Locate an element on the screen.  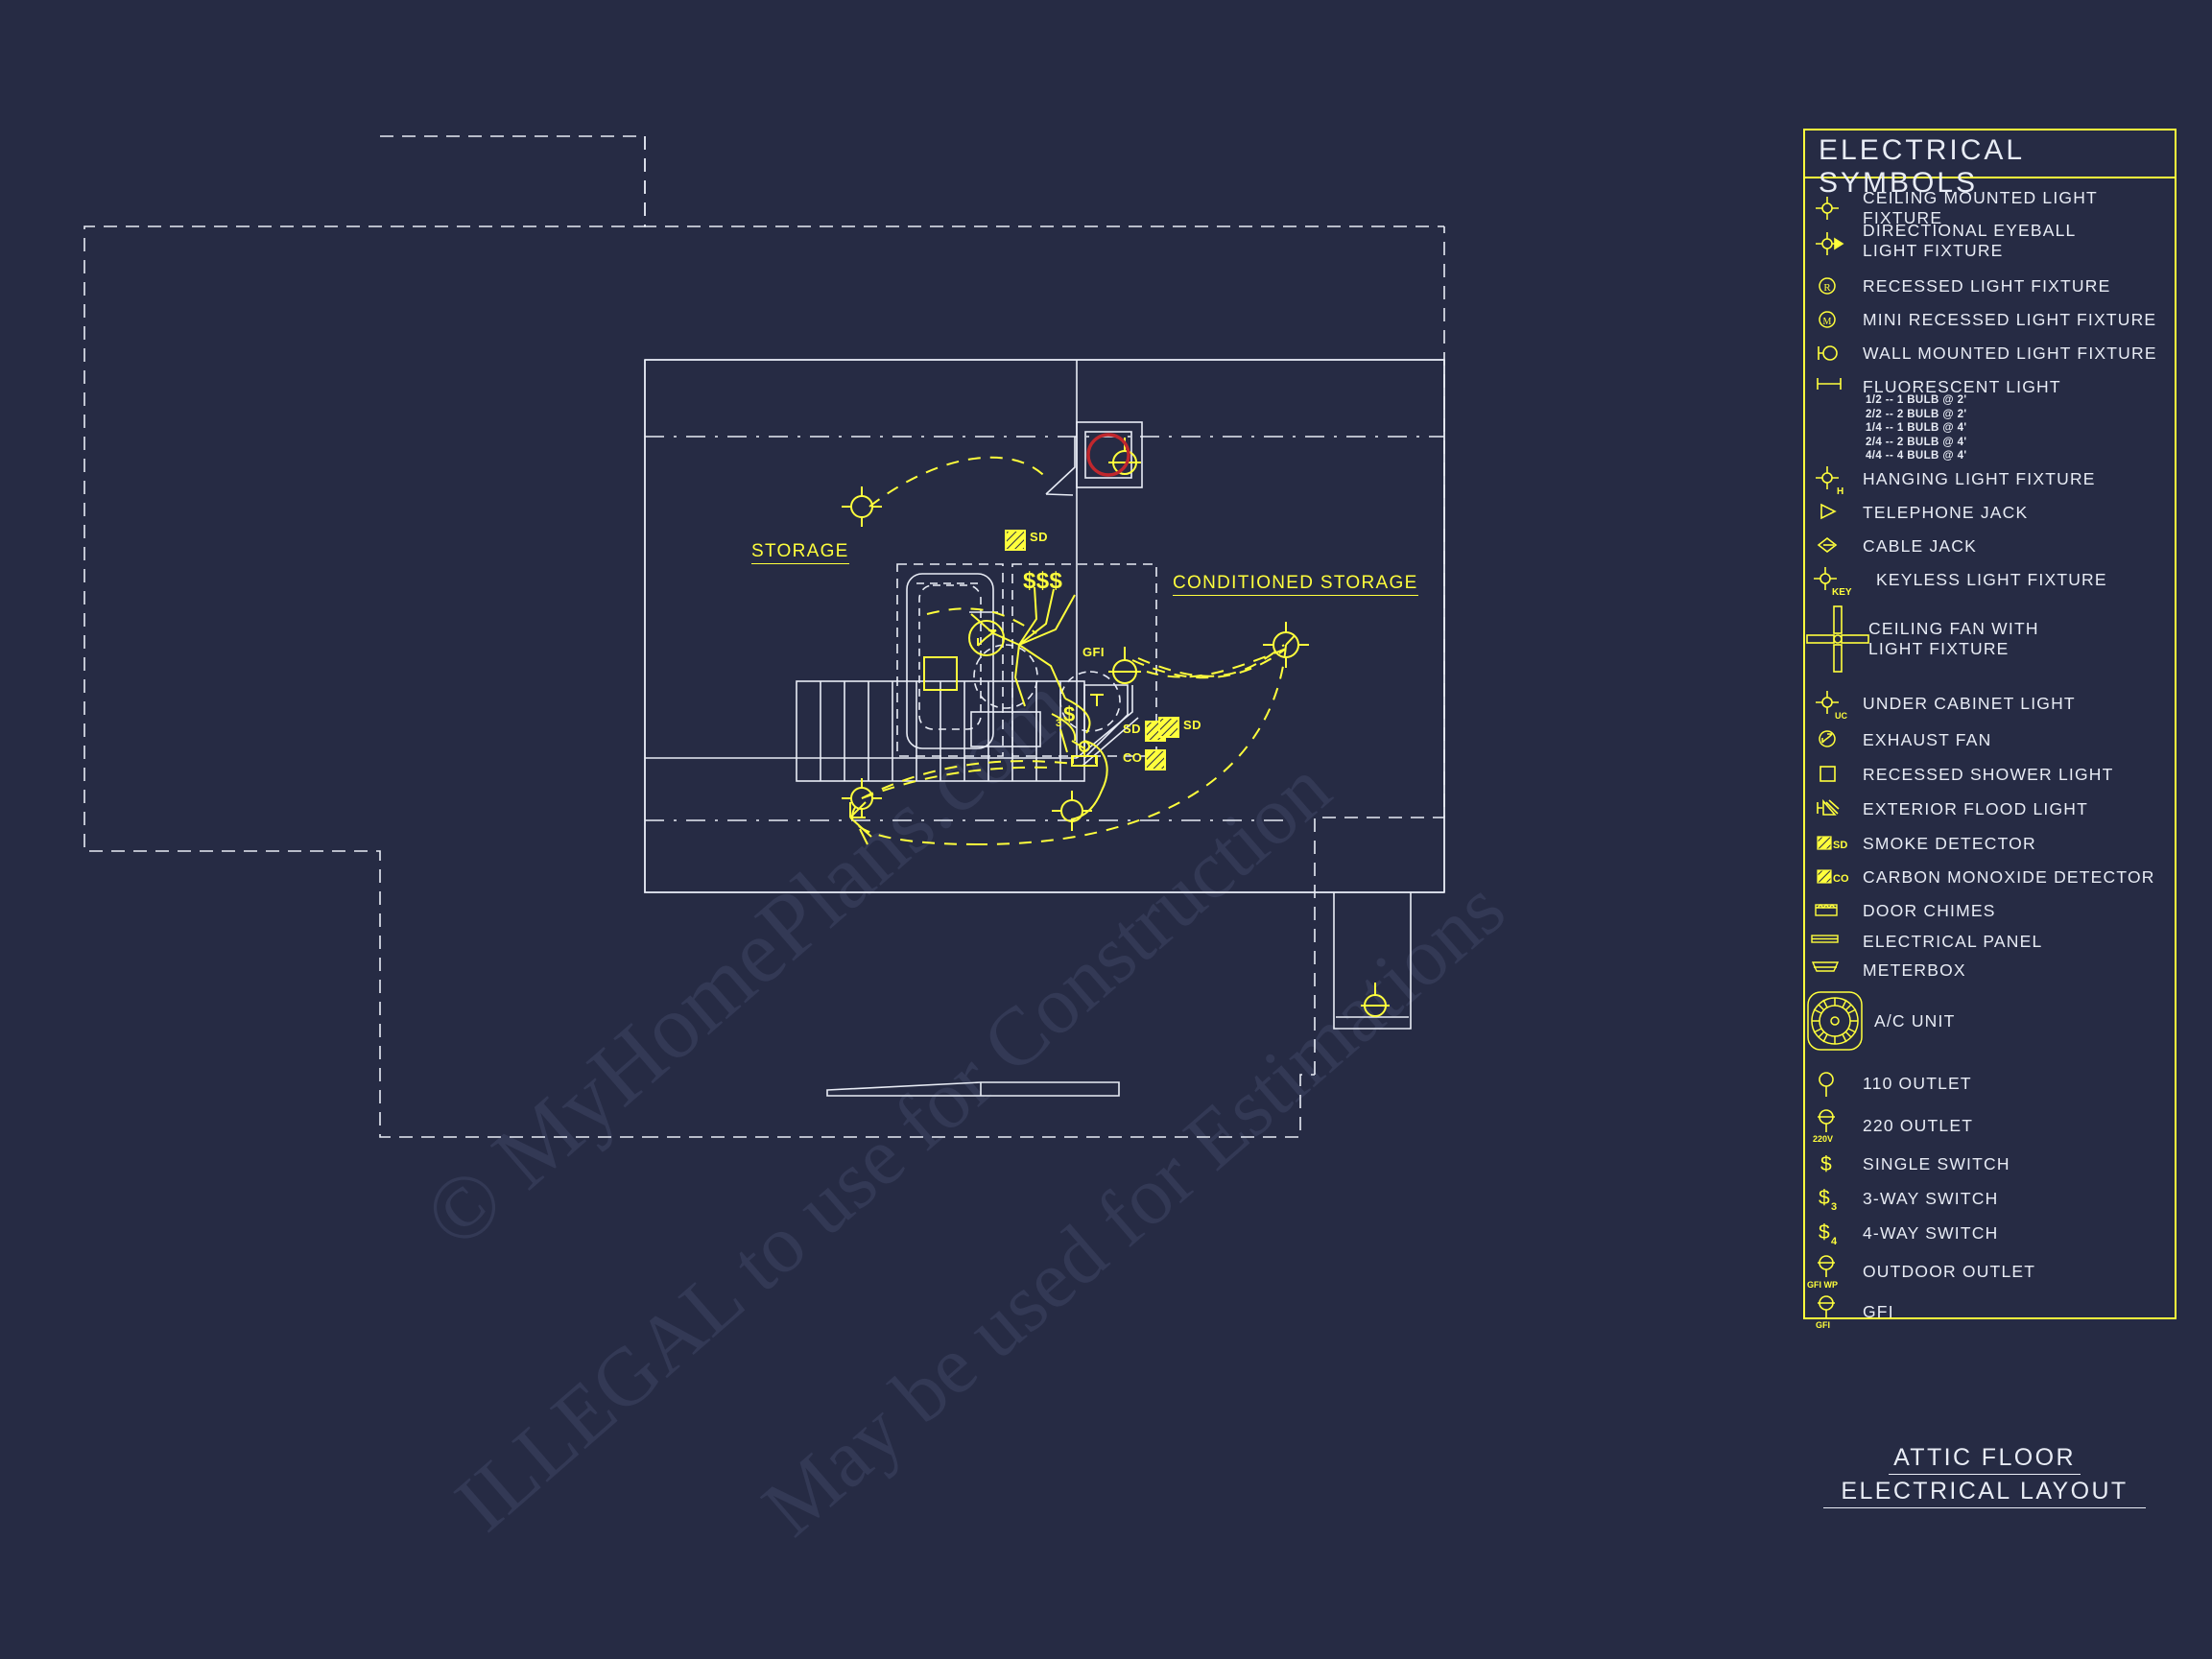
legend-row-smoke-detector: SD SMOKE DETECTOR is located at coordinates (1920, 843).